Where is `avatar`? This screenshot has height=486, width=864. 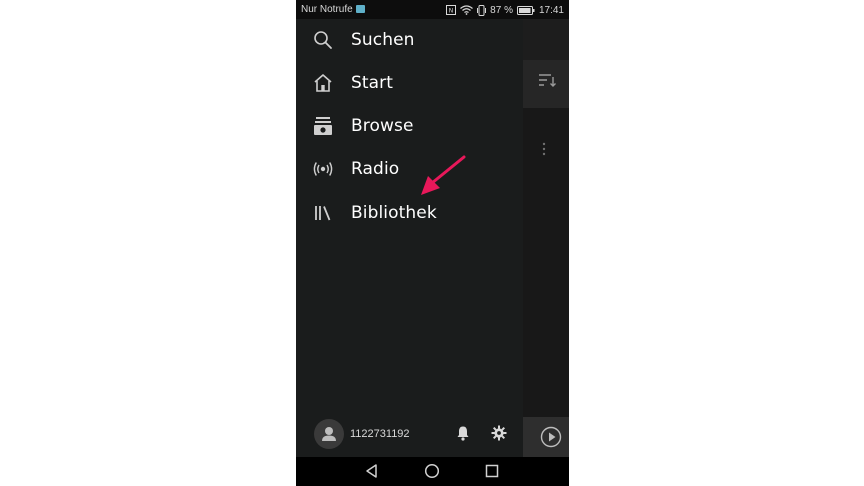 avatar is located at coordinates (329, 434).